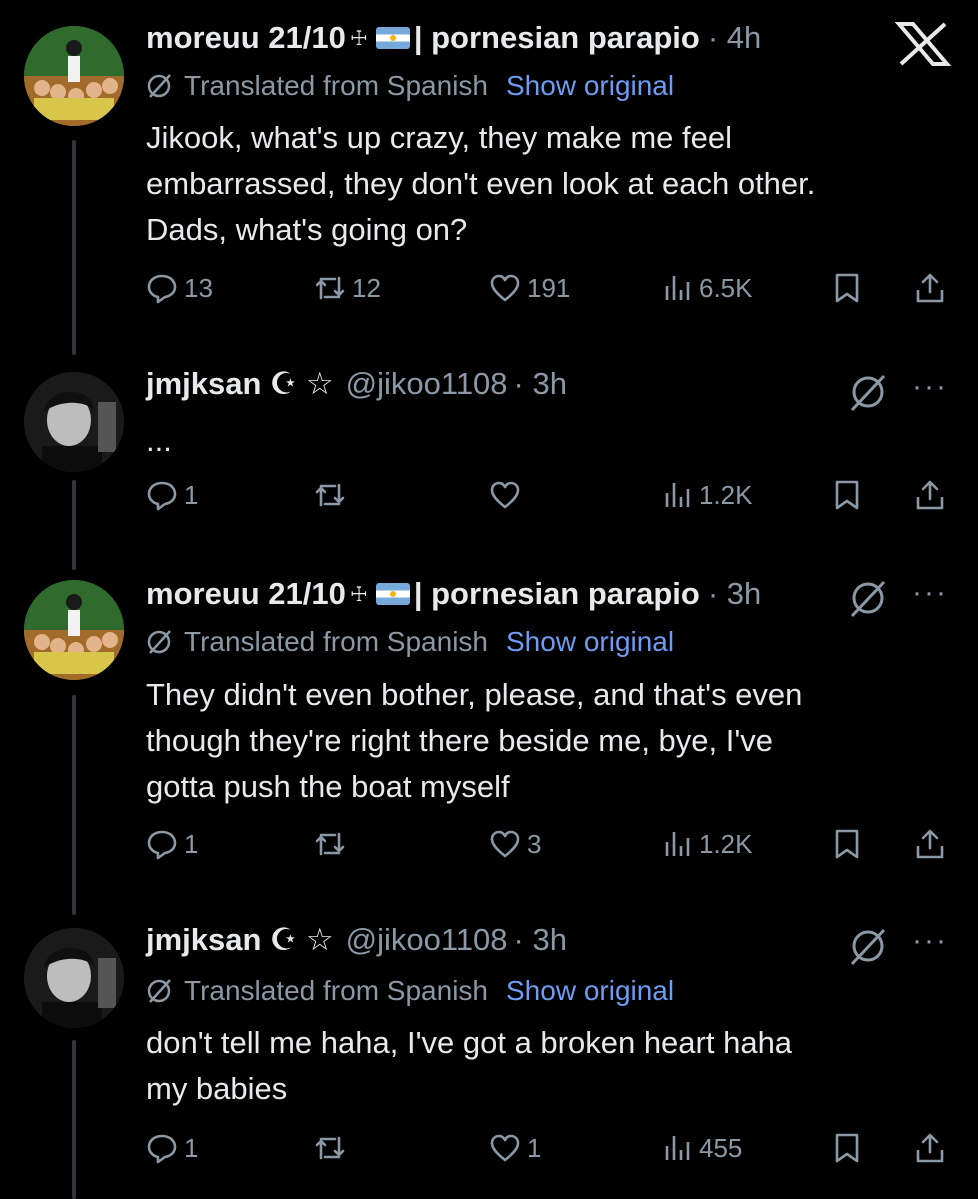 This screenshot has width=978, height=1199. What do you see at coordinates (347, 288) in the screenshot?
I see `repost-button: 12` at bounding box center [347, 288].